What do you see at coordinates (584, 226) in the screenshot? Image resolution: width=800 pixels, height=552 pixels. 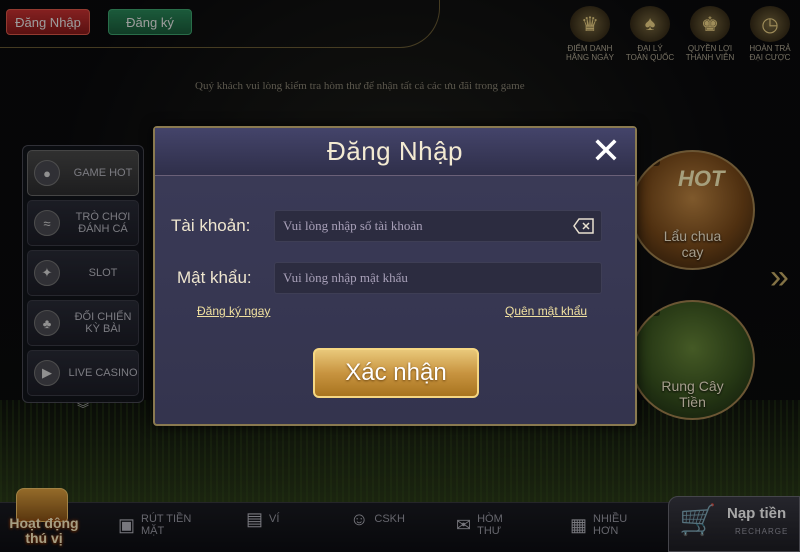 I see `clear-input-icon` at bounding box center [584, 226].